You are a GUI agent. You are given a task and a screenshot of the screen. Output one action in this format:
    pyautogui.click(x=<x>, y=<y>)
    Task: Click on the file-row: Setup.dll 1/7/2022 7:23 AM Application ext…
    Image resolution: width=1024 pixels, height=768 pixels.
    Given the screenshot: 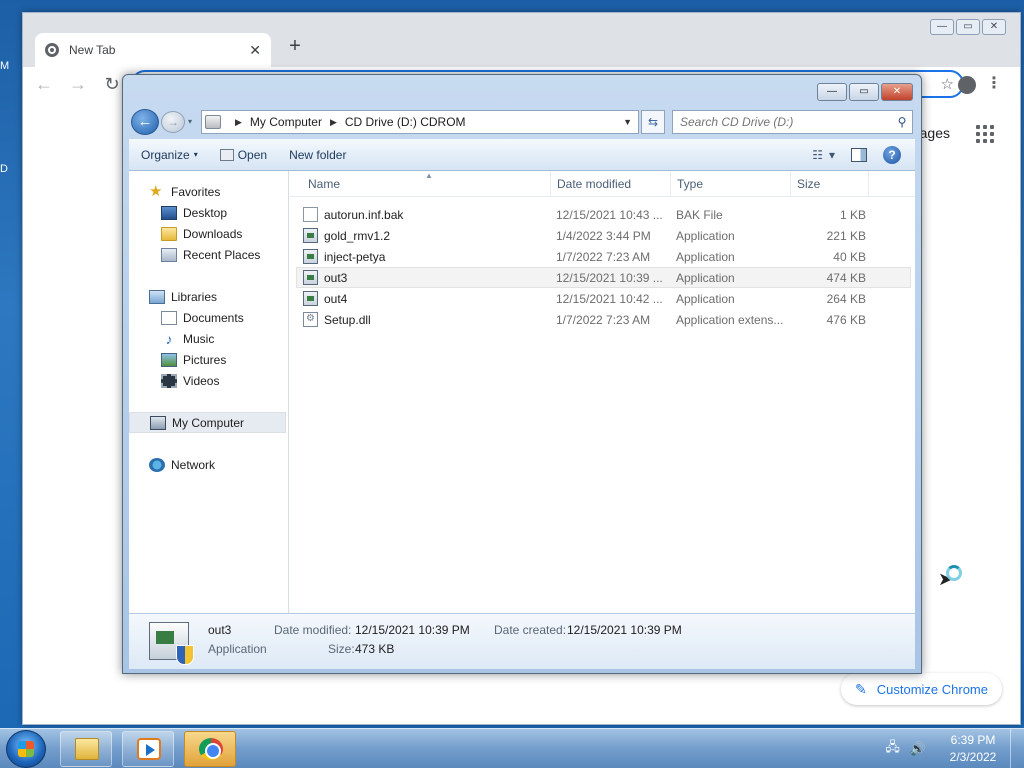 What is the action you would take?
    pyautogui.click(x=603, y=319)
    